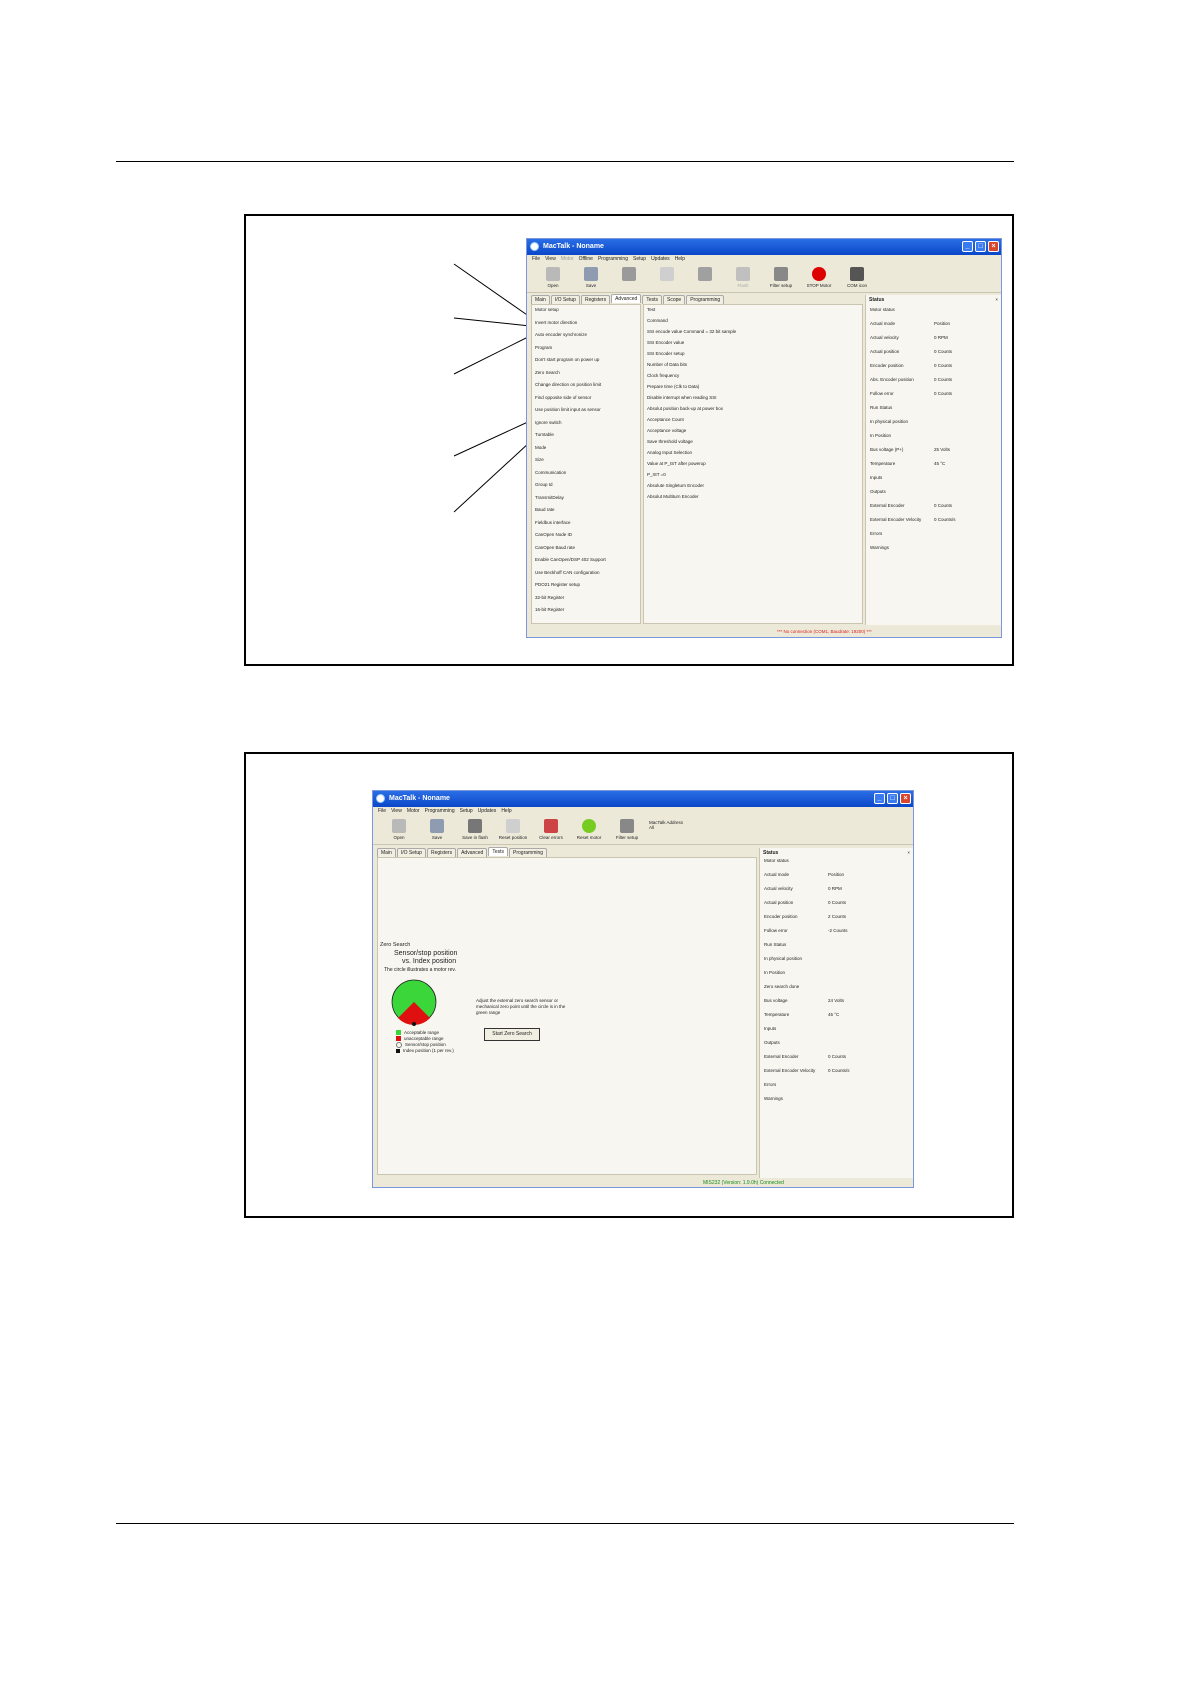 This screenshot has width=1190, height=1684. What do you see at coordinates (549, 497) in the screenshot?
I see `advanced-left-row: TransmitDelay` at bounding box center [549, 497].